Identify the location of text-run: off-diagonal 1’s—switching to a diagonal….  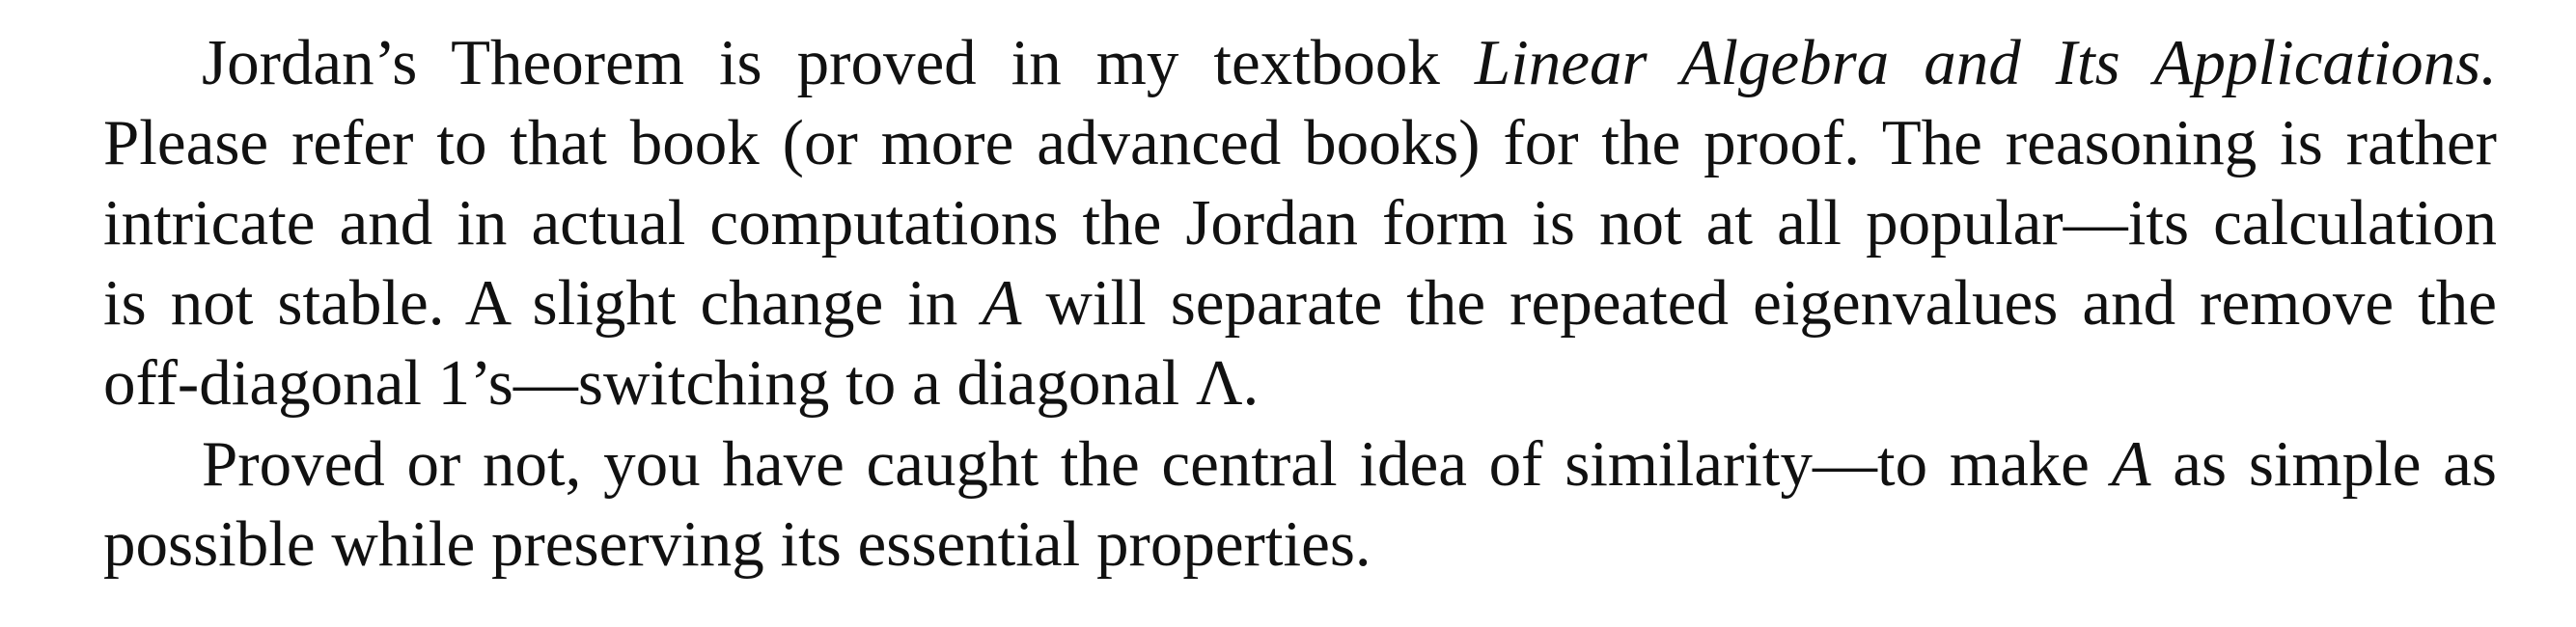
(681, 383).